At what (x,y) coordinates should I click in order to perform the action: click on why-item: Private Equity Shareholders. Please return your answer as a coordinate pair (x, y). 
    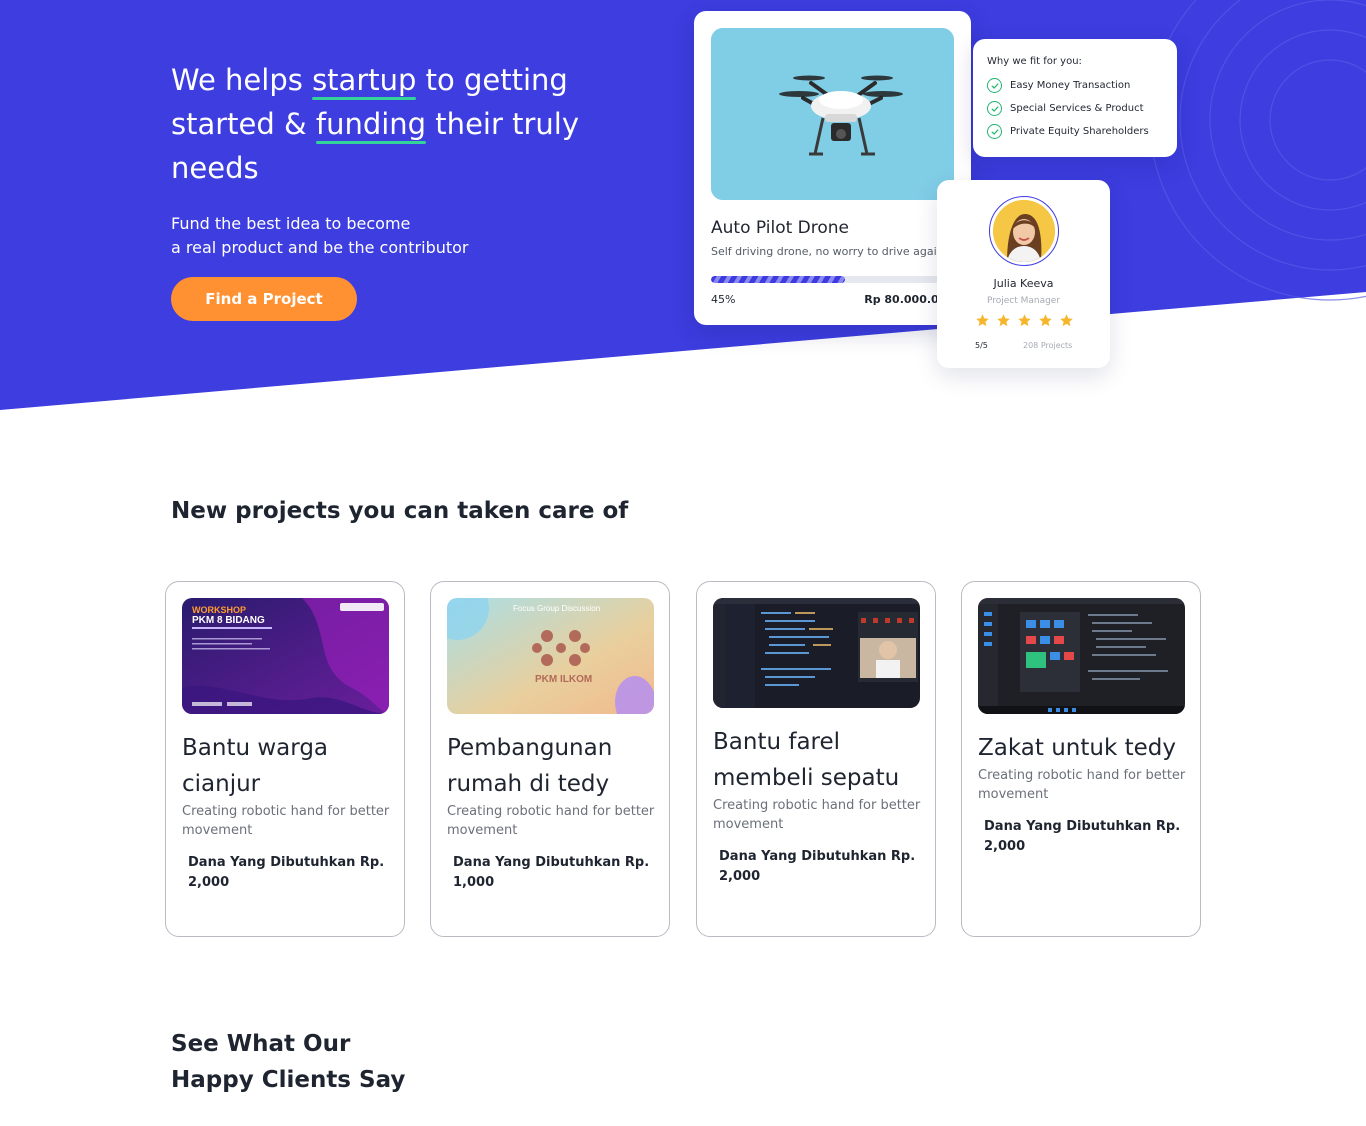
    Looking at the image, I should click on (1082, 131).